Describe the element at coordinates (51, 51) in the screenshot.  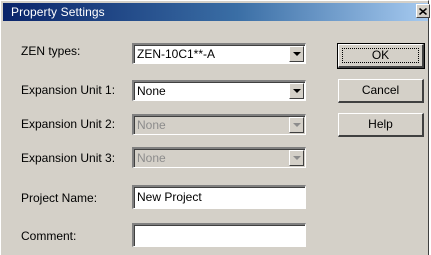
I see `zen-types-label: ZEN types:` at that location.